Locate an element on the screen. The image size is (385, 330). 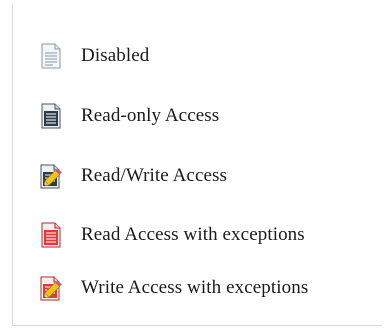
document-edit-icon is located at coordinates (51, 176).